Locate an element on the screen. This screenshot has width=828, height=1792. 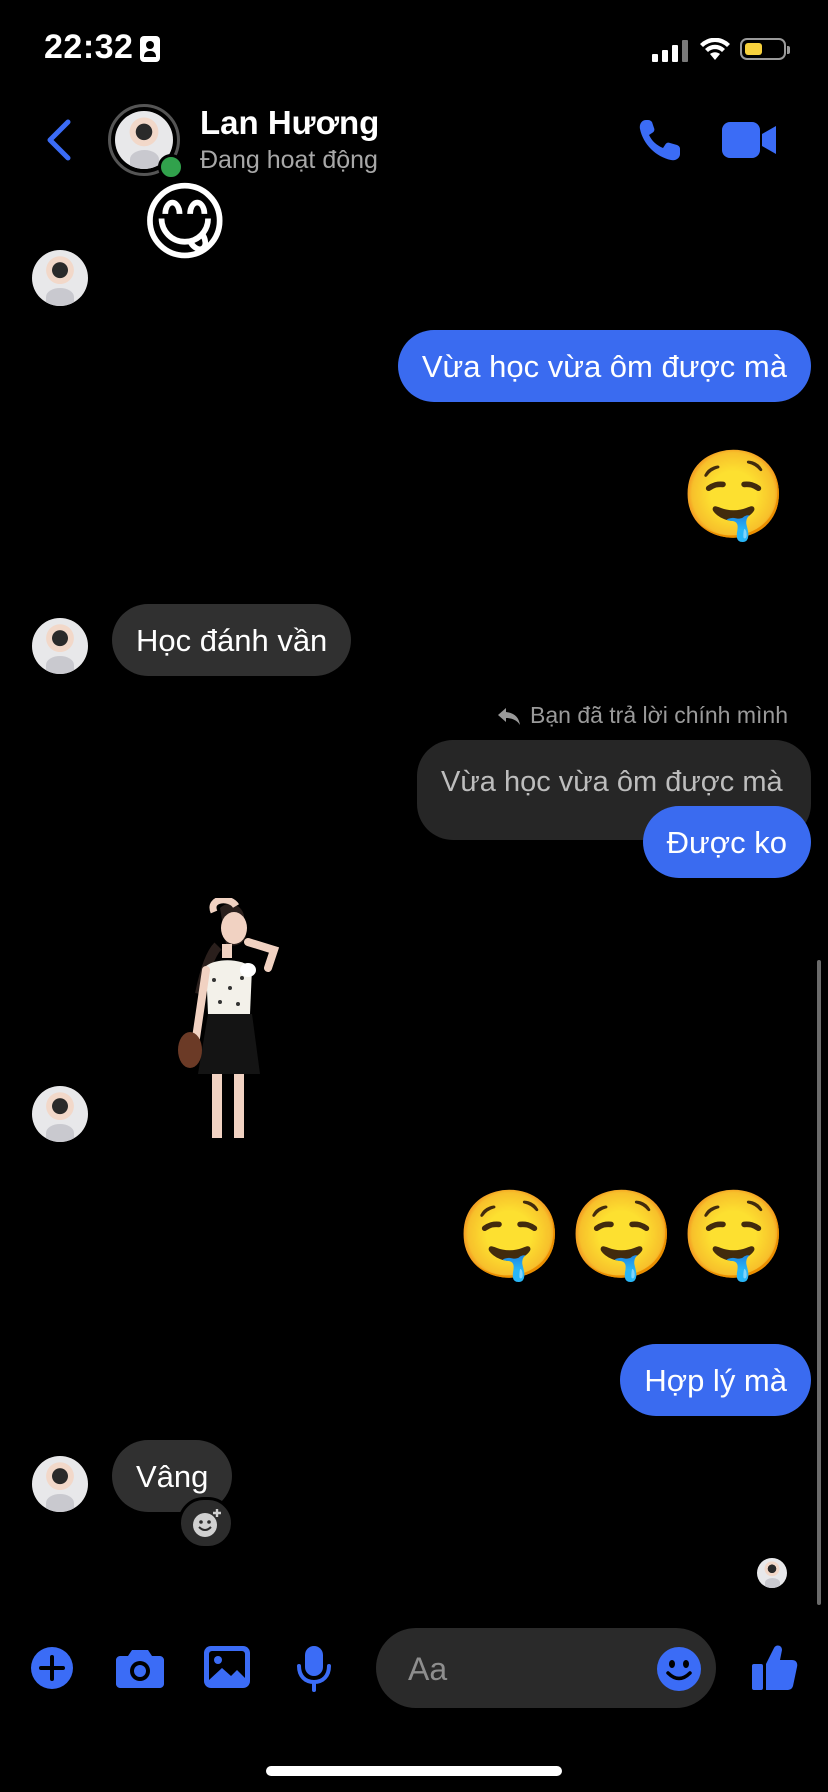
emoji-message: 😋 is located at coordinates (185, 223).